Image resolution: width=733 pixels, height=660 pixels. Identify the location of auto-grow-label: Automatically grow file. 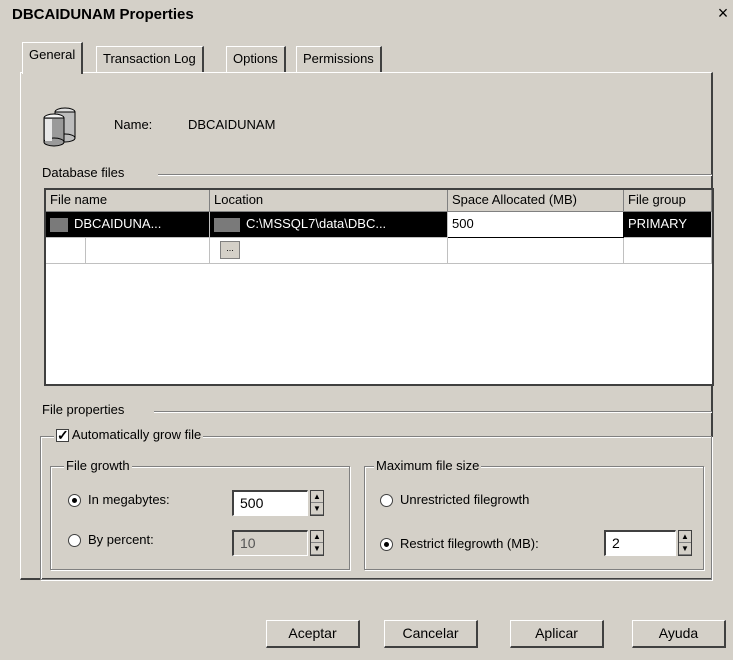
(136, 434).